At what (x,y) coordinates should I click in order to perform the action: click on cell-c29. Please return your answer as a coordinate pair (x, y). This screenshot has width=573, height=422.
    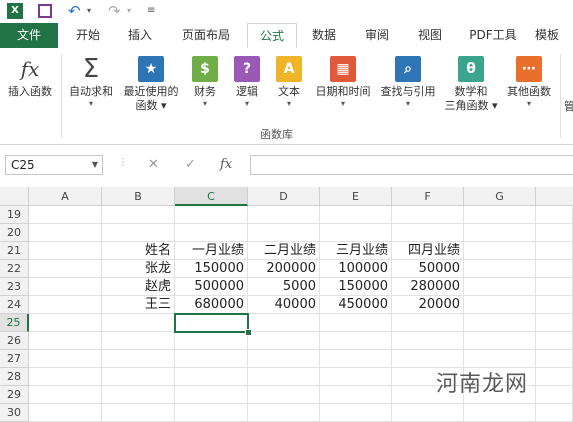
    Looking at the image, I should click on (211, 395).